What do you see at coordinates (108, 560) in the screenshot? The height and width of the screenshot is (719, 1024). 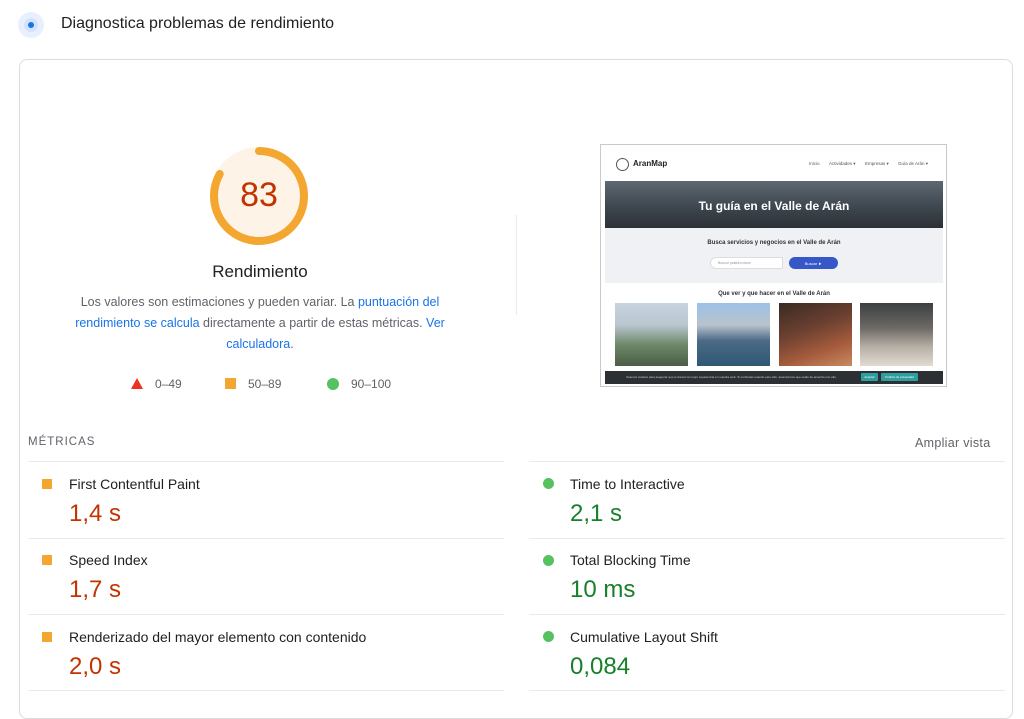 I see `metric-si-name: Speed Index` at bounding box center [108, 560].